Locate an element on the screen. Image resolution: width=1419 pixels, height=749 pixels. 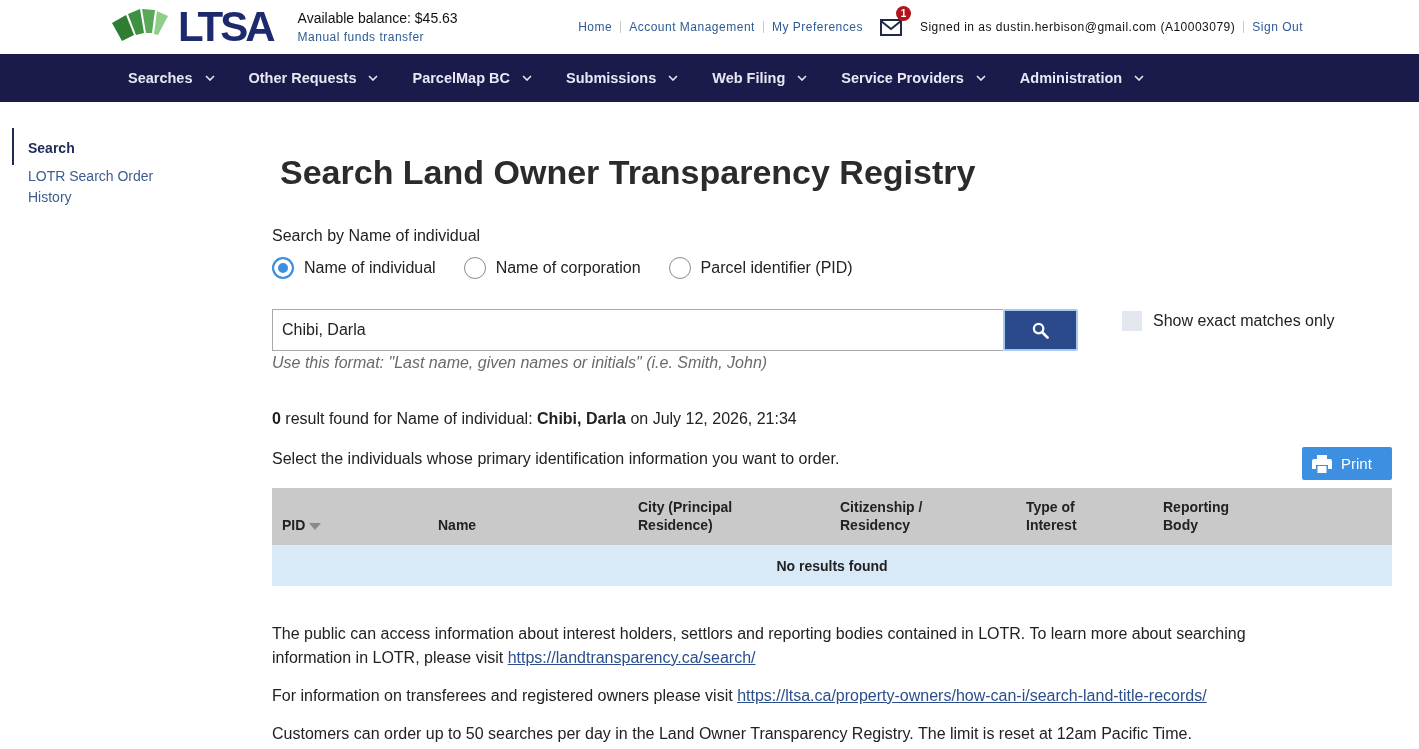
radio-label: Parcel identifier (PID) is located at coordinates (776, 268).